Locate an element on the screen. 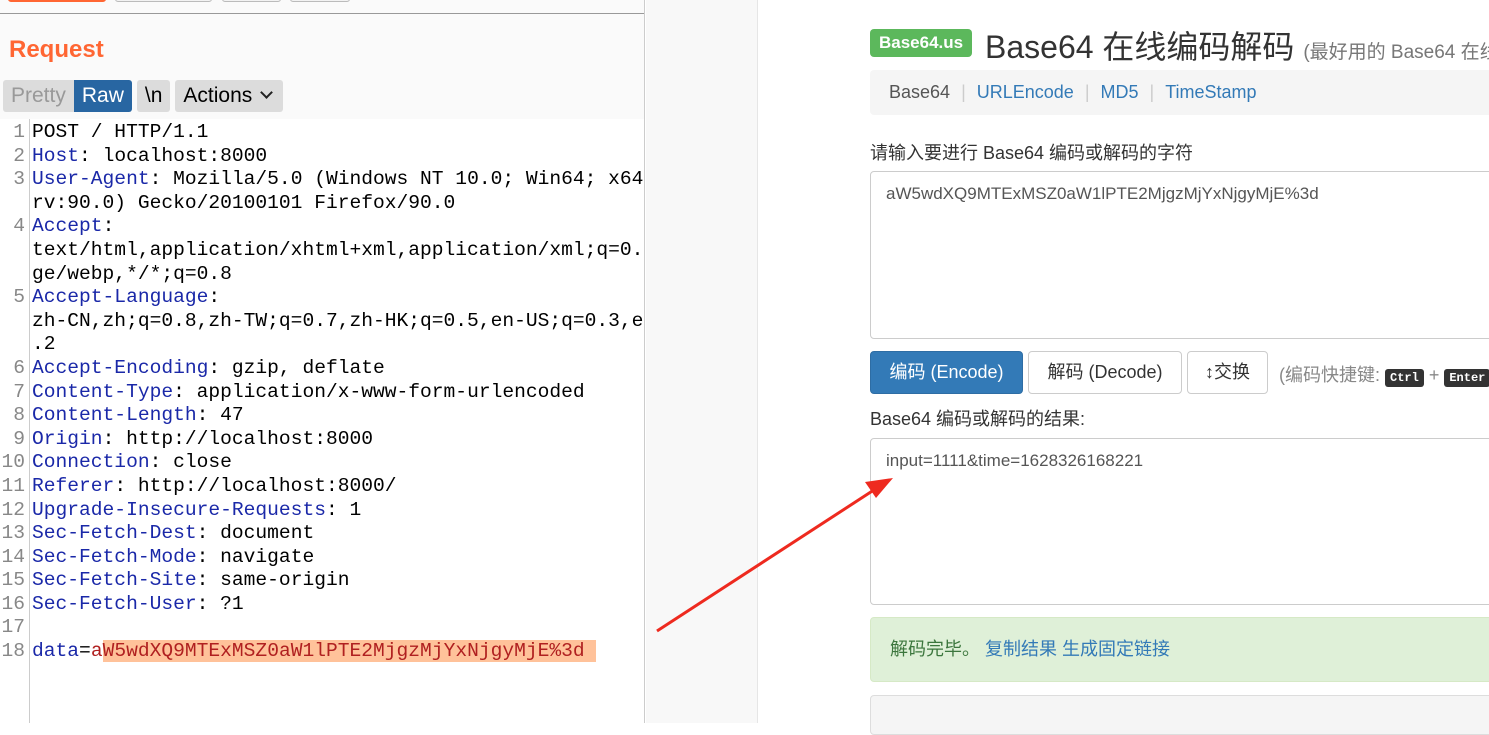 Image resolution: width=1489 pixels, height=735 pixels. title-text: Base64 在线编码解码 is located at coordinates (1140, 47).